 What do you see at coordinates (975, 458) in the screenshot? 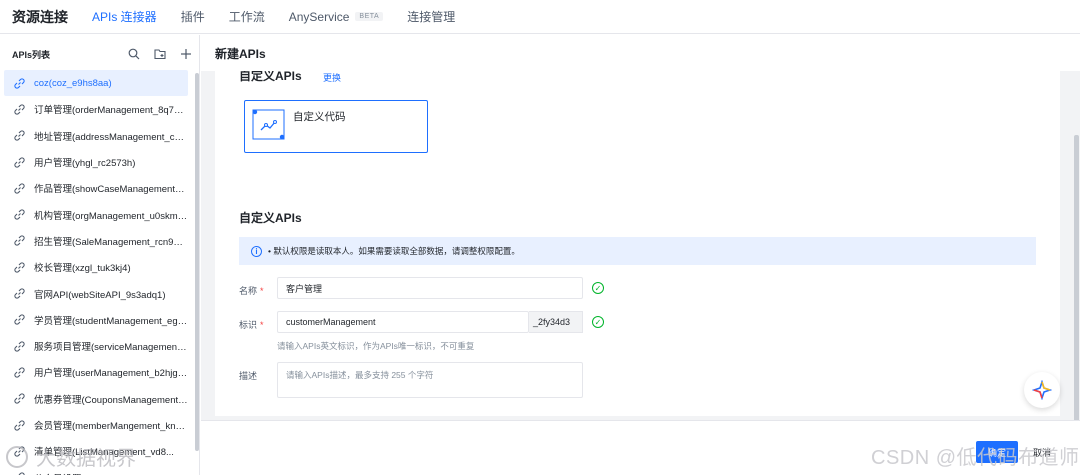
I see `watermark-right: CSDN @低代码布道师` at bounding box center [975, 458].